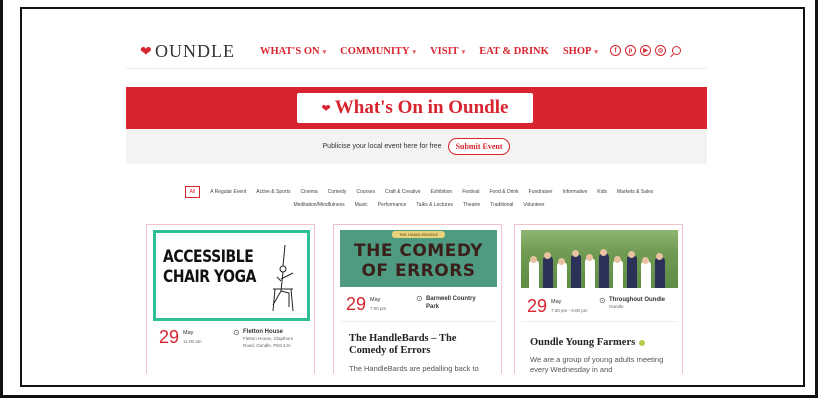 The height and width of the screenshot is (398, 818). Describe the element at coordinates (635, 192) in the screenshot. I see `filter-markets-sales: Markets & Sales` at that location.